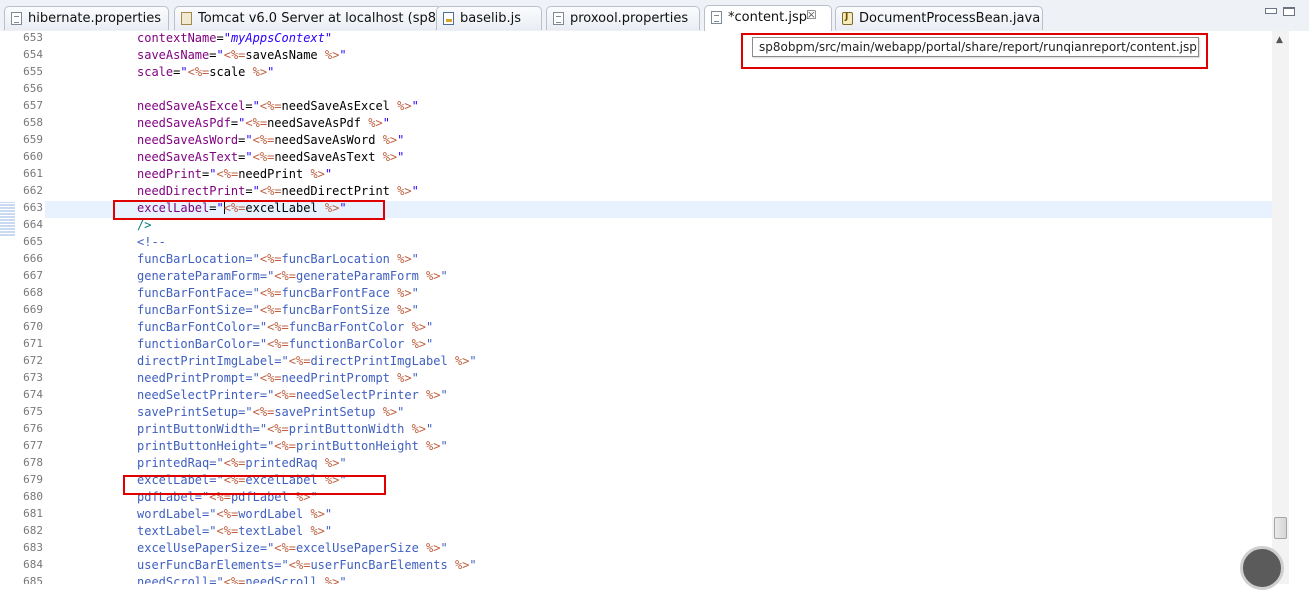  What do you see at coordinates (357, 276) in the screenshot?
I see `attribute-value: generateParamForm` at bounding box center [357, 276].